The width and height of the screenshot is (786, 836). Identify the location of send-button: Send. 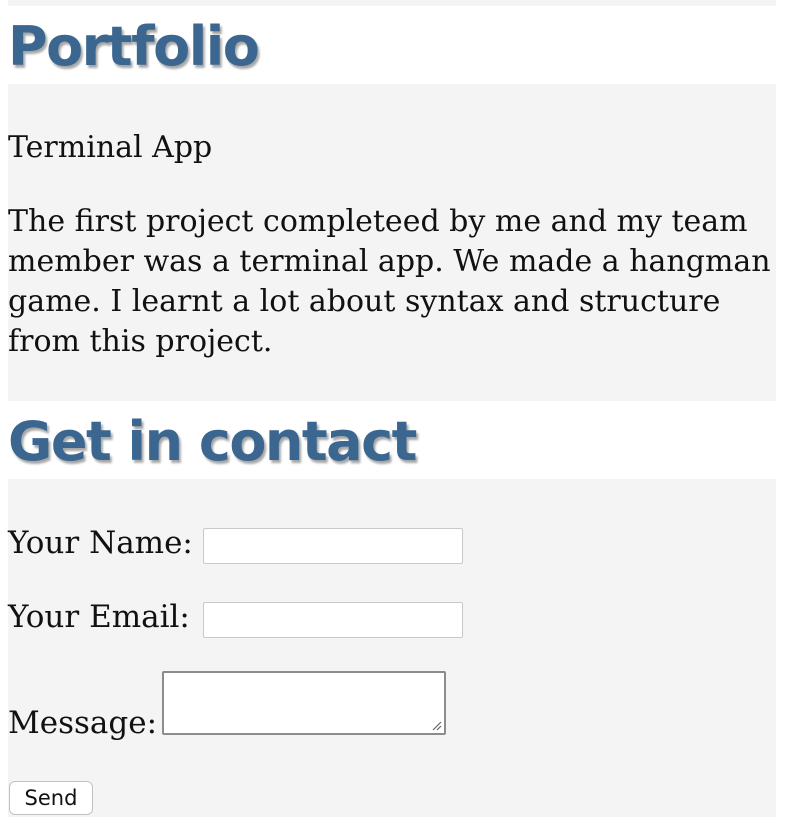
(51, 798).